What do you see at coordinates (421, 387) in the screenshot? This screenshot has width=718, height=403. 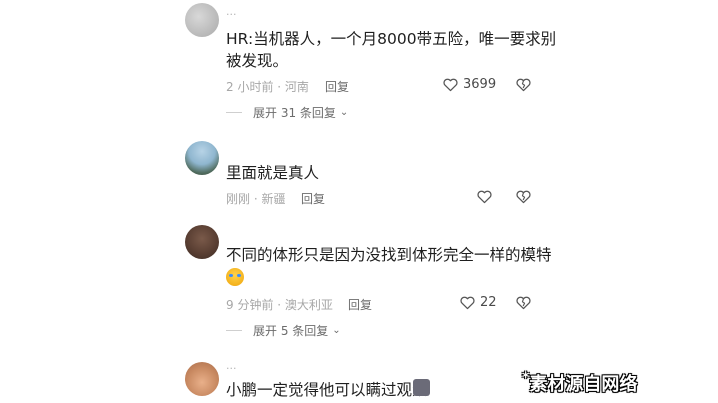 I see `emoji-icon` at bounding box center [421, 387].